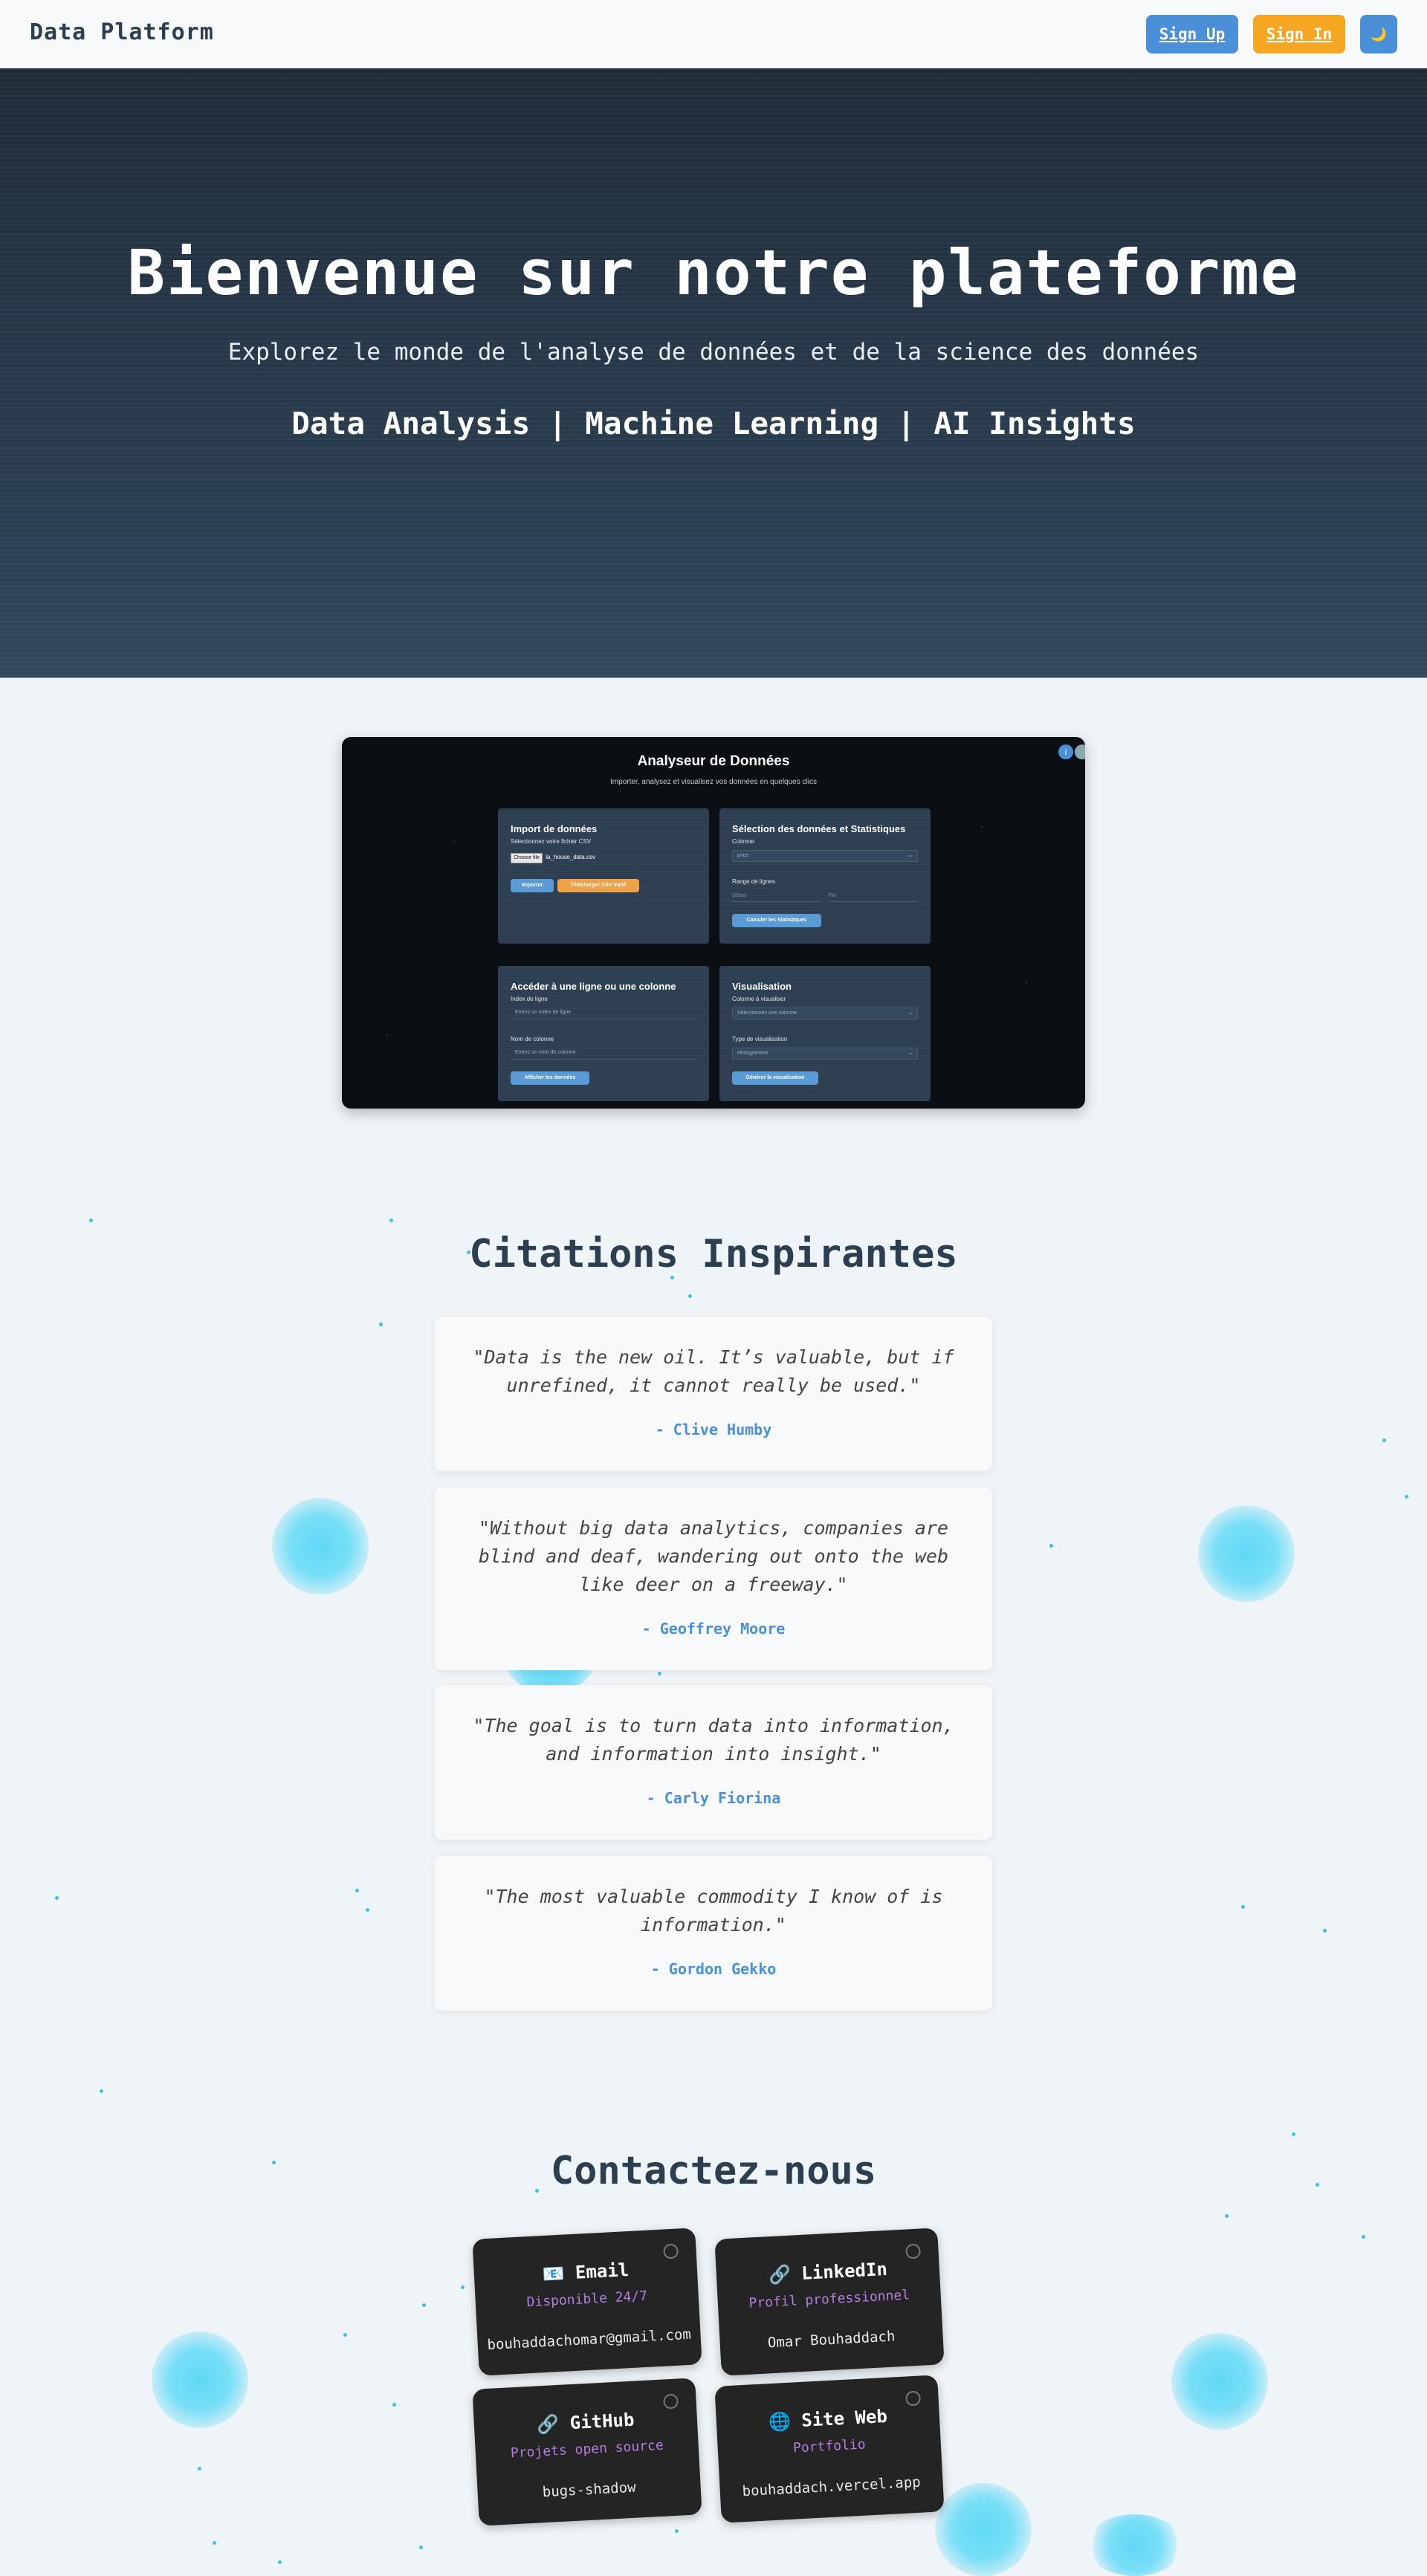 The image size is (1427, 2576). I want to click on contact-card-value: bugs-shadow, so click(589, 2490).